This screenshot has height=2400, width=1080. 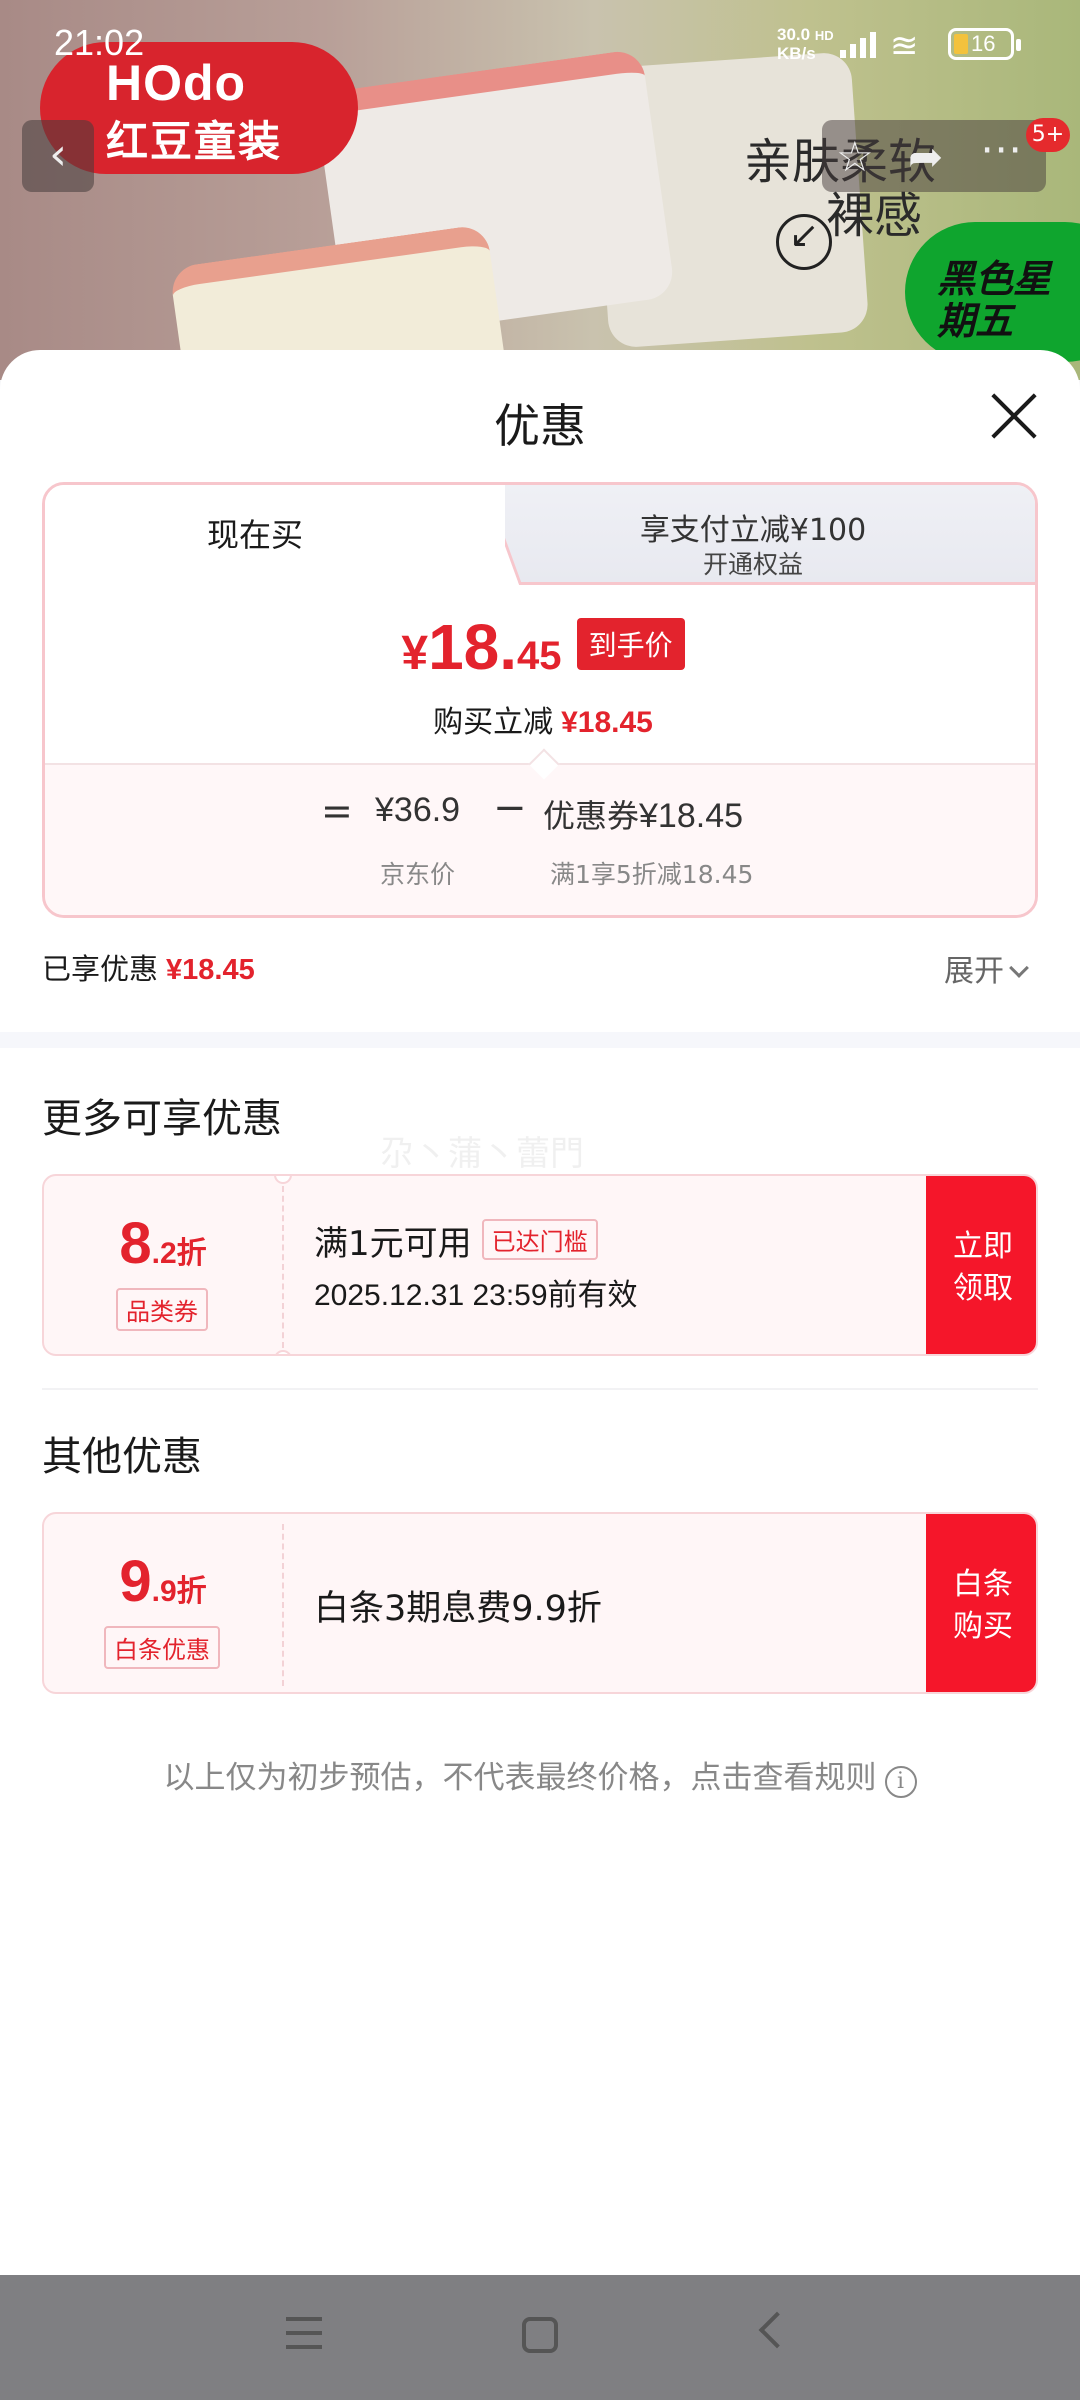 I want to click on final-price-row: ¥18.45 到手价, so click(x=540, y=647).